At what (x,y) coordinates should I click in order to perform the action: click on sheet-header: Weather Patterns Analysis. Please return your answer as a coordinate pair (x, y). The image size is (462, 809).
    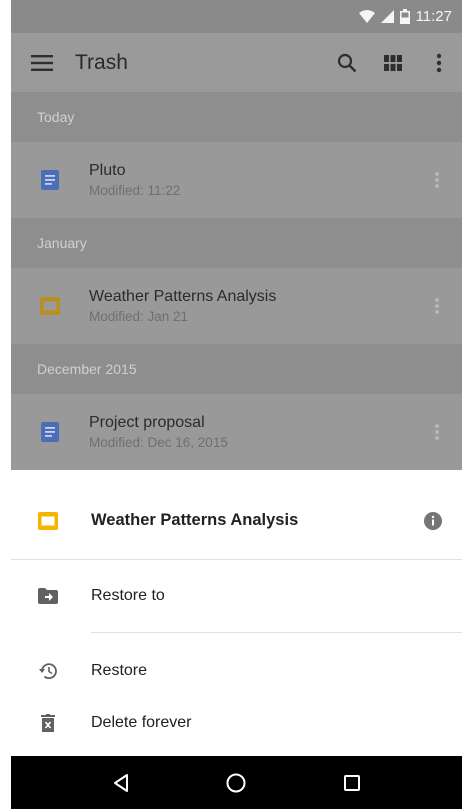
    Looking at the image, I should click on (236, 521).